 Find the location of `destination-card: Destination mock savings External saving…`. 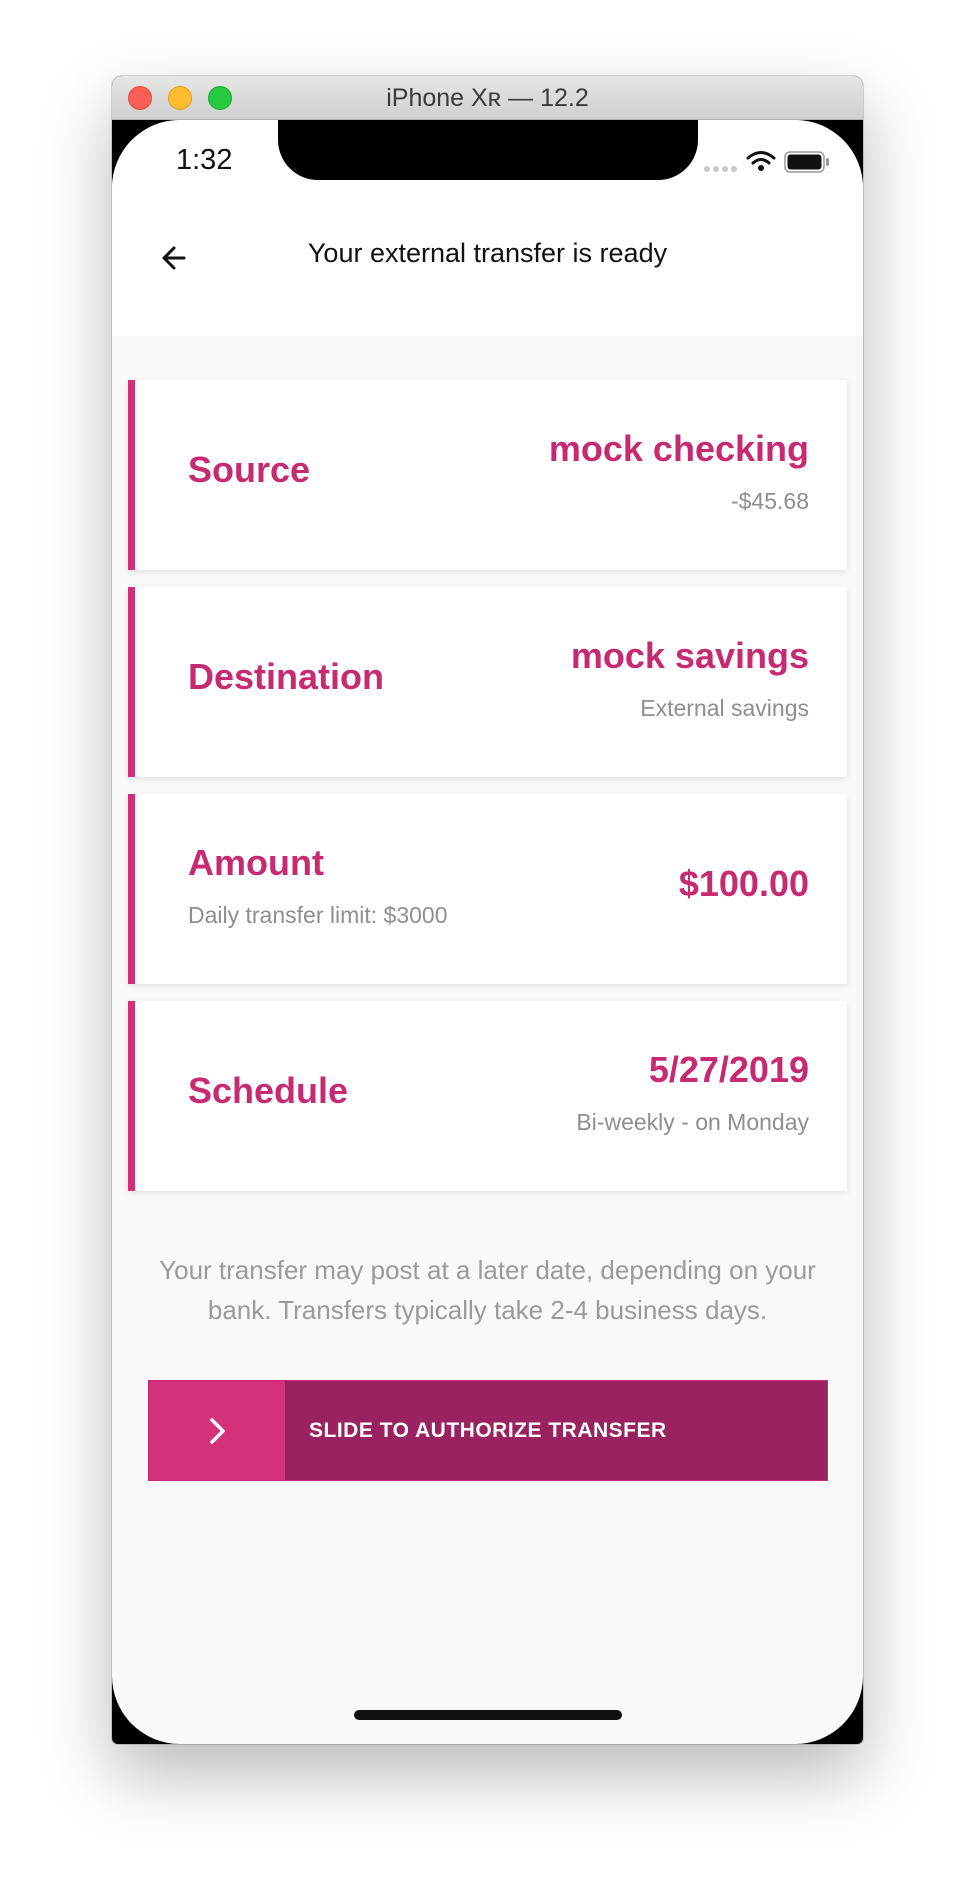

destination-card: Destination mock savings External saving… is located at coordinates (487, 682).